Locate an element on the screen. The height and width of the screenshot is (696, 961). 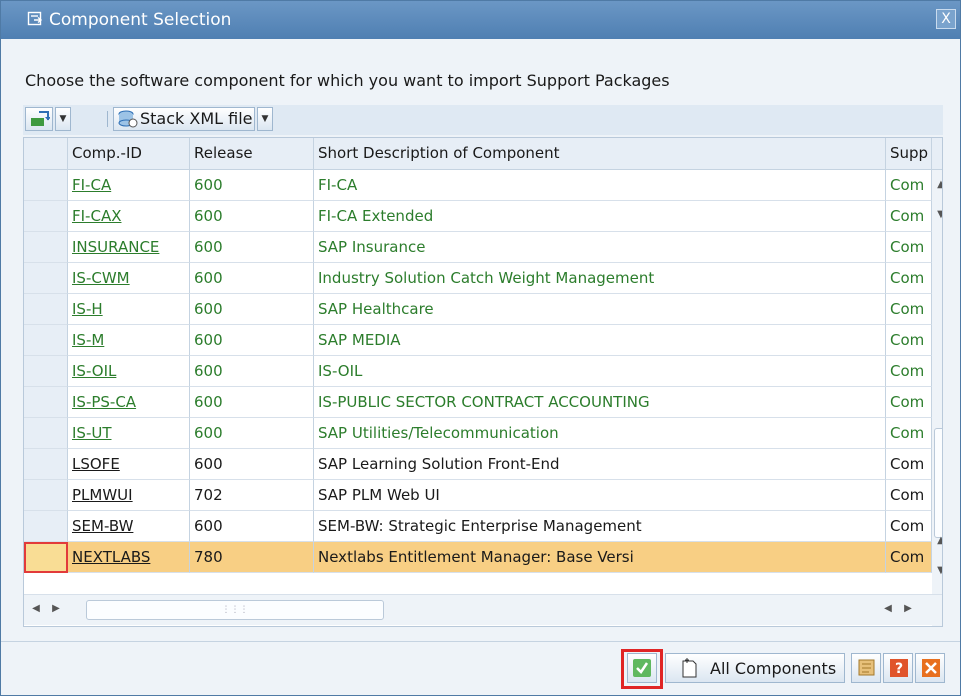
cell-comp-id: IS-CWM is located at coordinates (129, 278).